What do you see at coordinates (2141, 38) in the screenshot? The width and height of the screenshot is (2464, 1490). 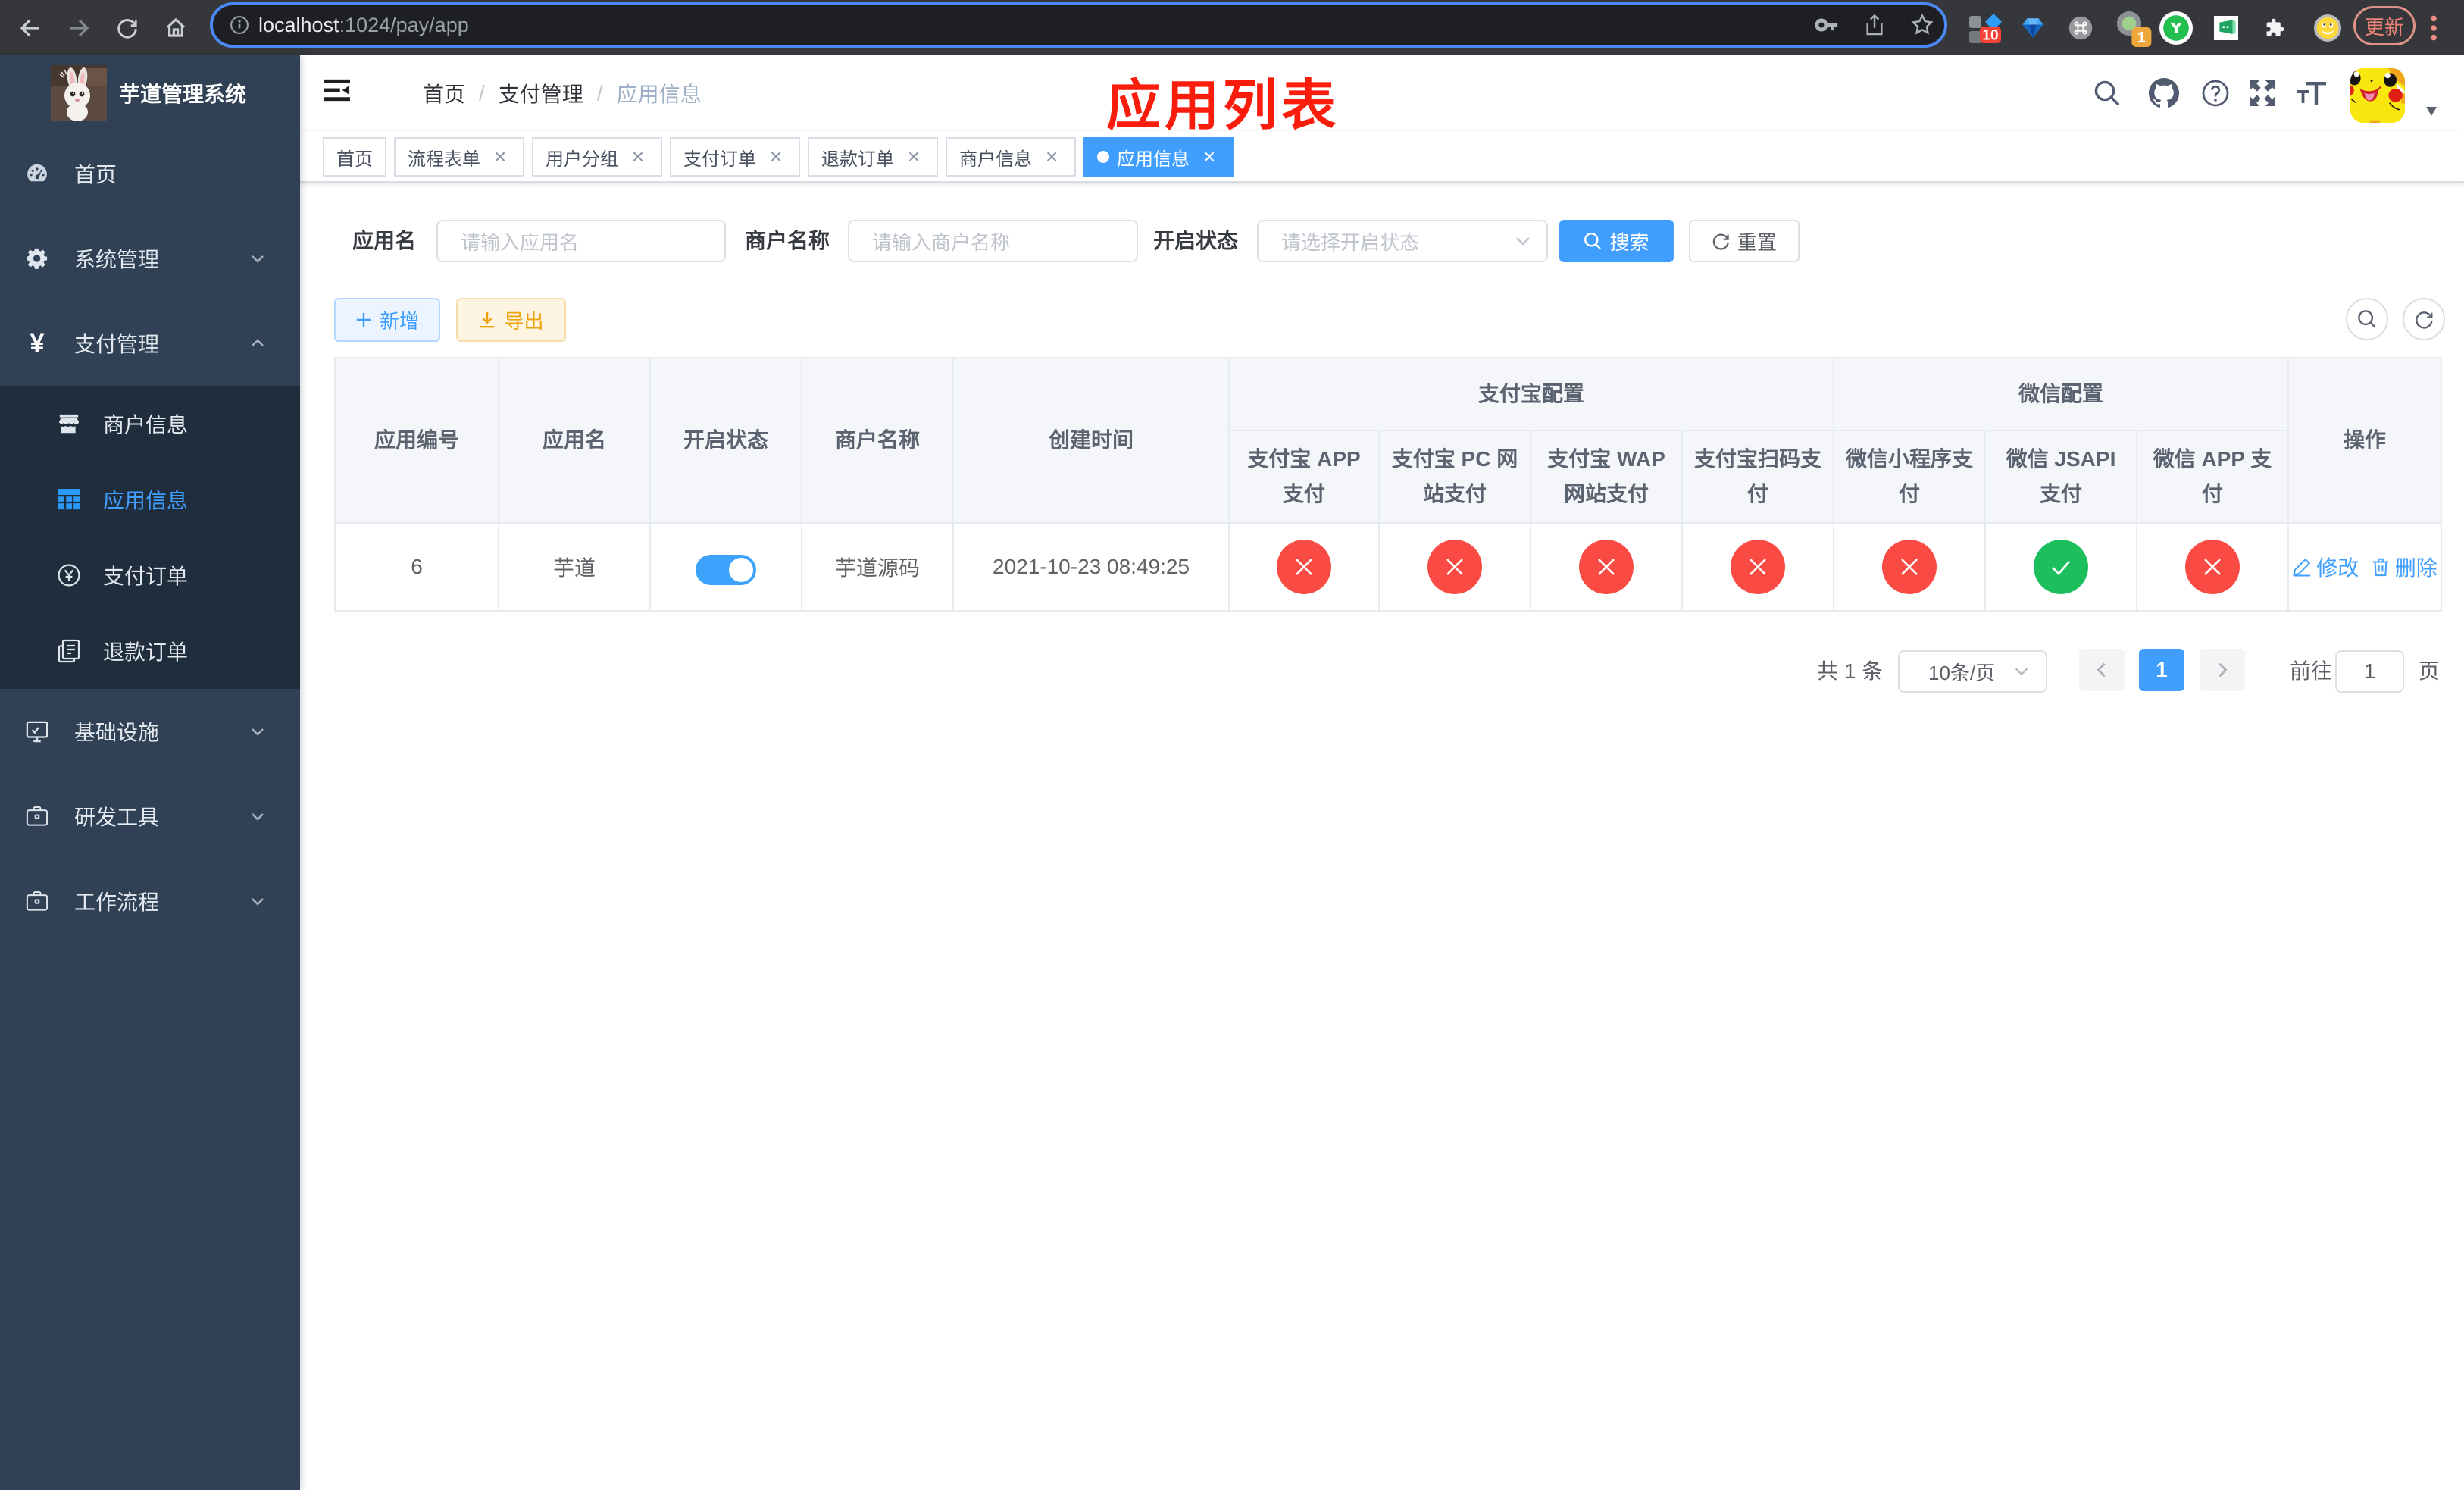 I see `svg-text: 1` at bounding box center [2141, 38].